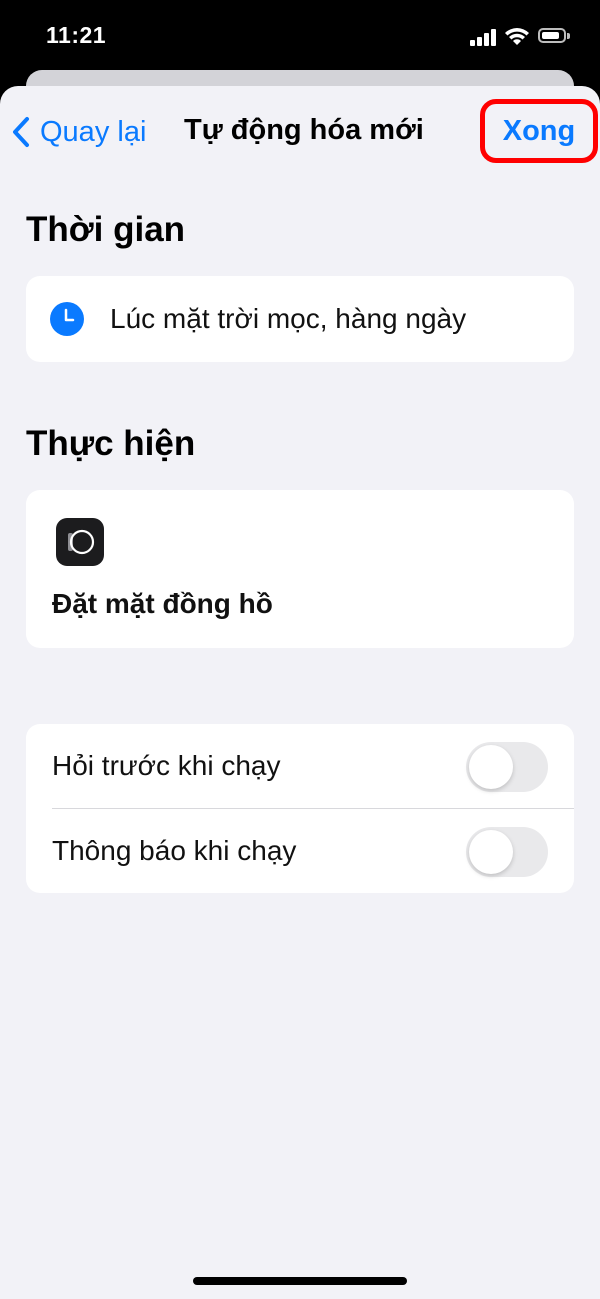 Image resolution: width=600 pixels, height=1299 pixels. Describe the element at coordinates (300, 766) in the screenshot. I see `ask-before-running-row: Hỏi trước khi chạy` at that location.